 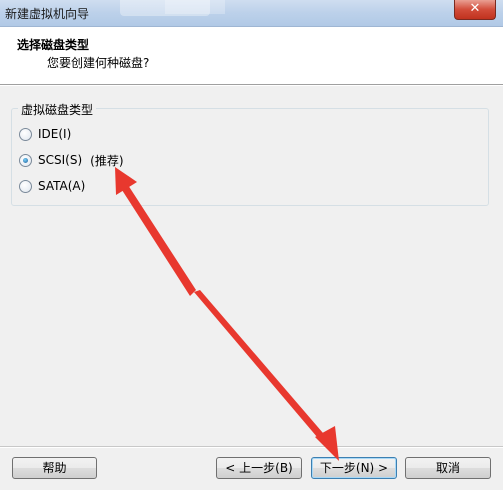 What do you see at coordinates (107, 160) in the screenshot?
I see `scsi-recommended-note: (推荐)` at bounding box center [107, 160].